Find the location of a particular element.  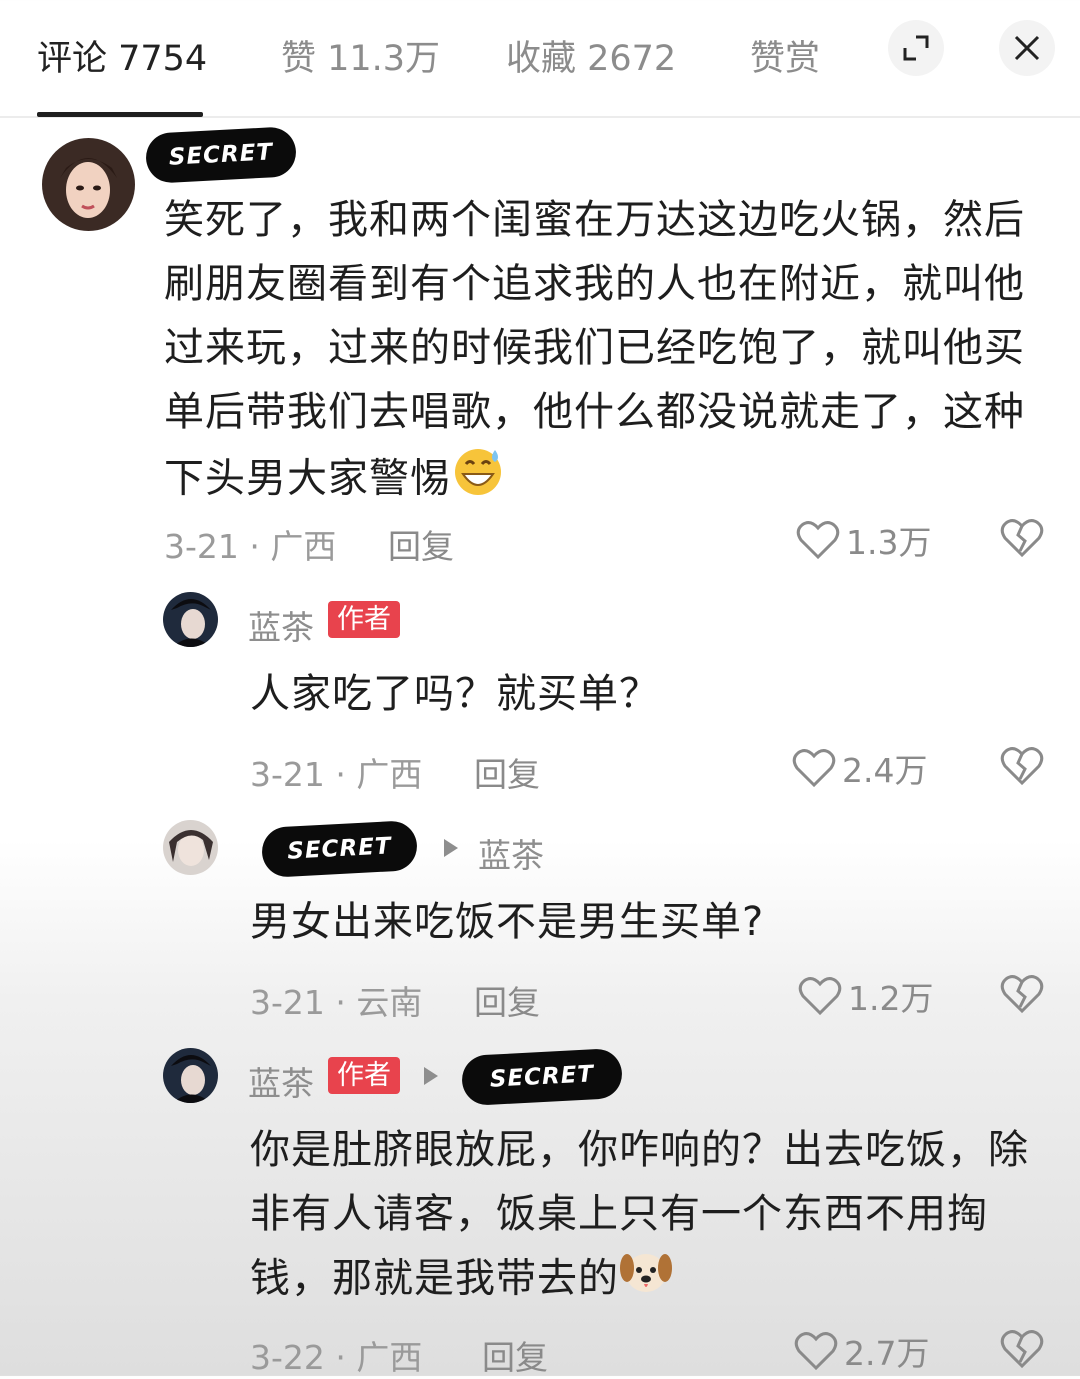

like-button: 1.2万 is located at coordinates (865, 996).